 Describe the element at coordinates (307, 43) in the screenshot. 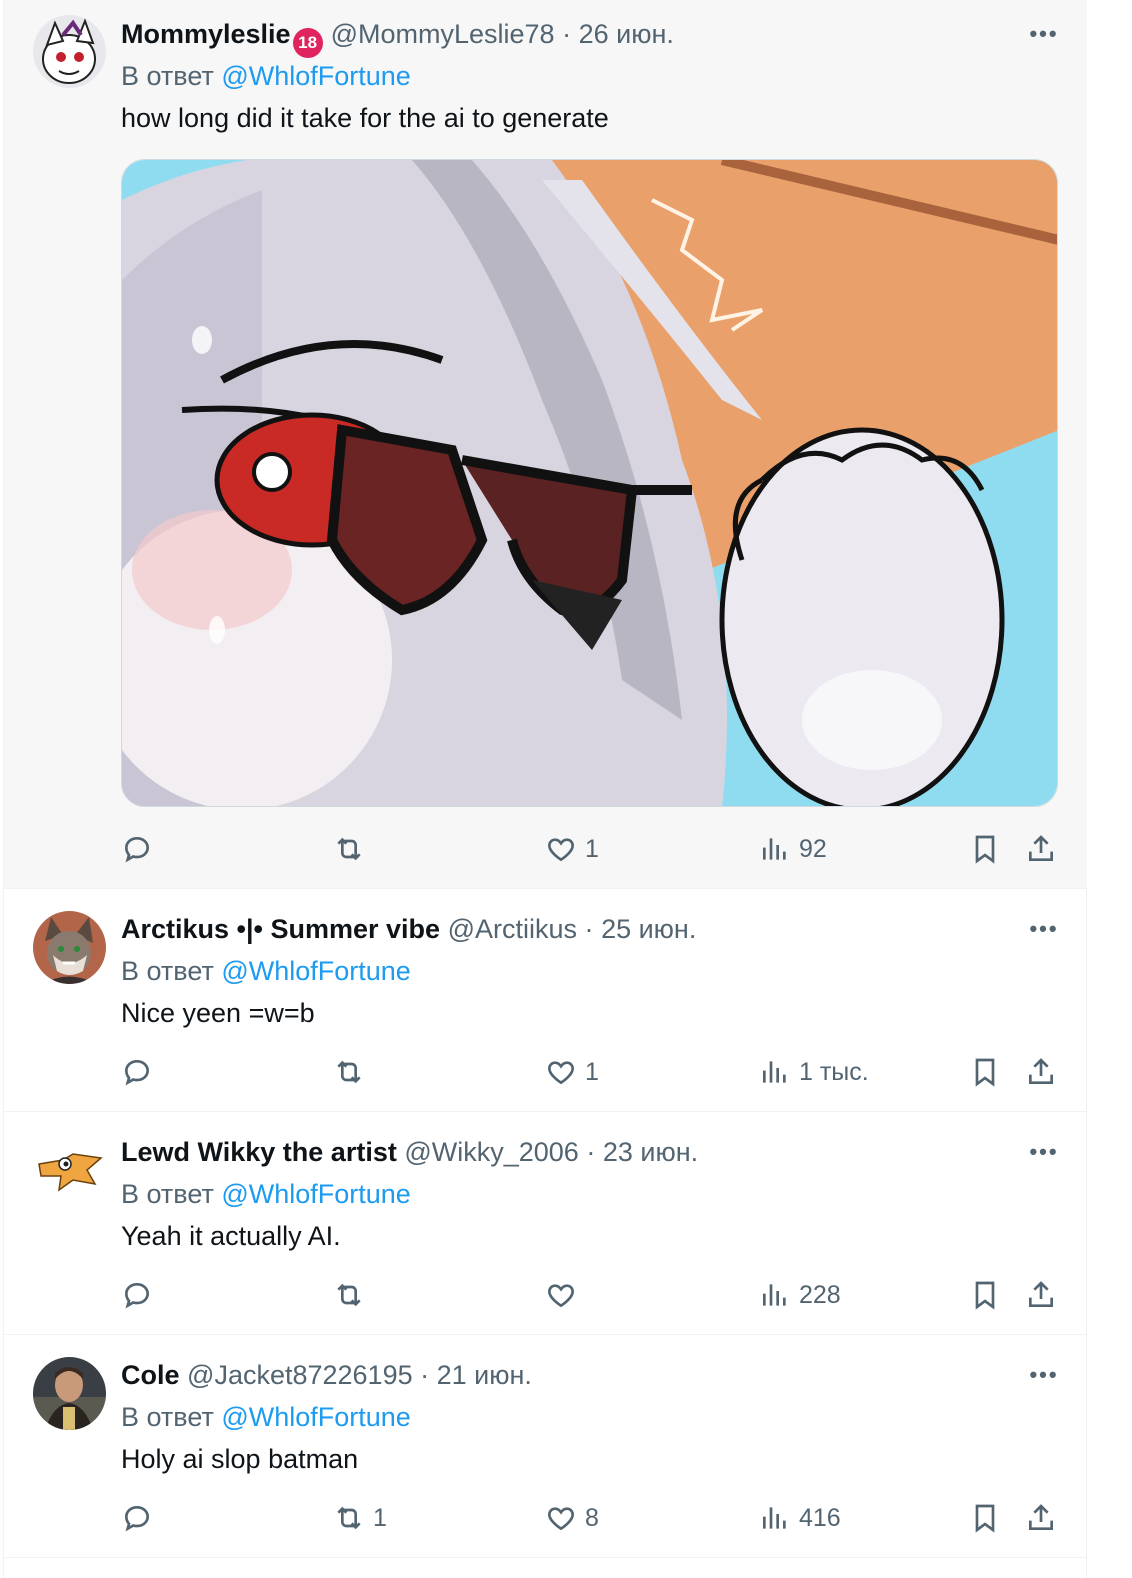

I see `age-18-badge: 18` at that location.